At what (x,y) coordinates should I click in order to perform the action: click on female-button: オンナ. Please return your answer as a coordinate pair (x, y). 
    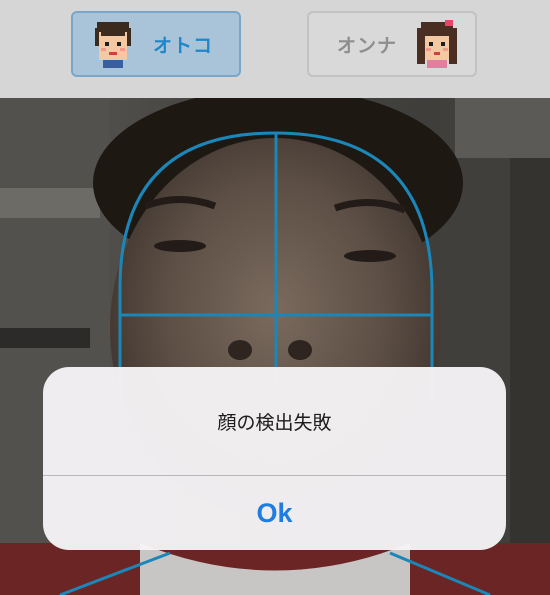
    Looking at the image, I should click on (392, 44).